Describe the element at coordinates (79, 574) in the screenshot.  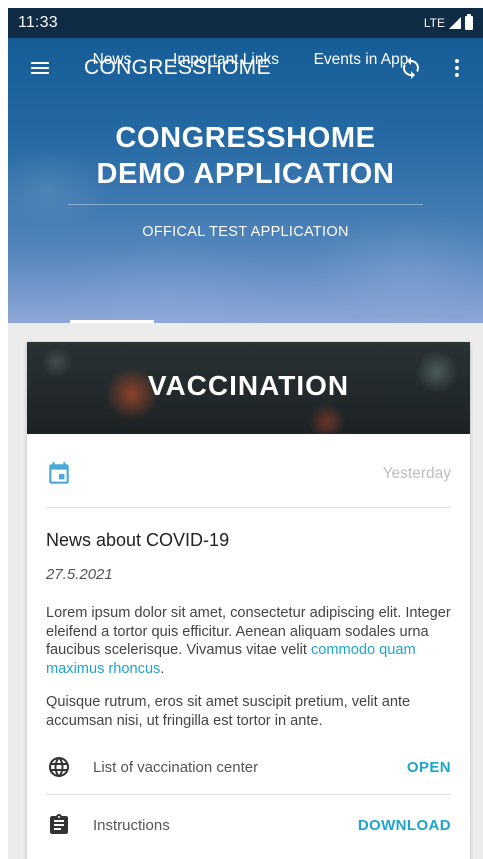
I see `news-date: 27.5.2021` at that location.